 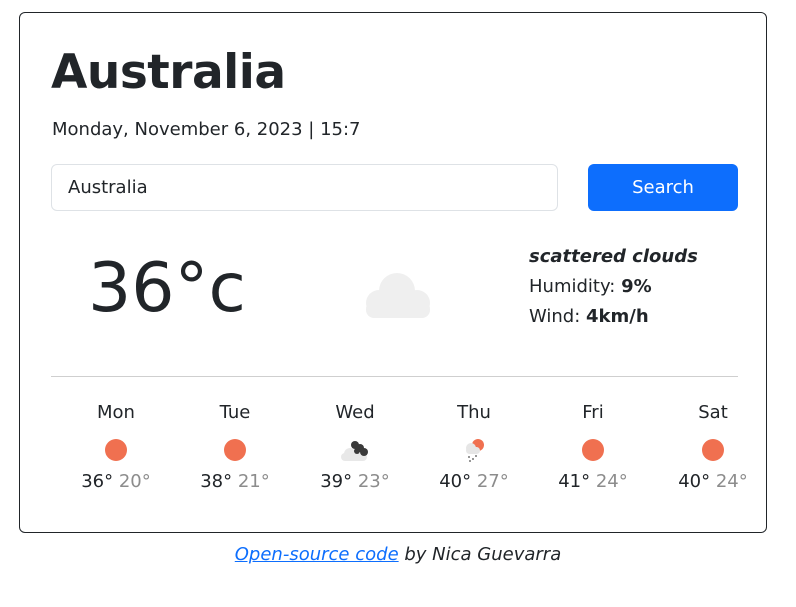 What do you see at coordinates (492, 481) in the screenshot?
I see `forecast-low: 27°` at bounding box center [492, 481].